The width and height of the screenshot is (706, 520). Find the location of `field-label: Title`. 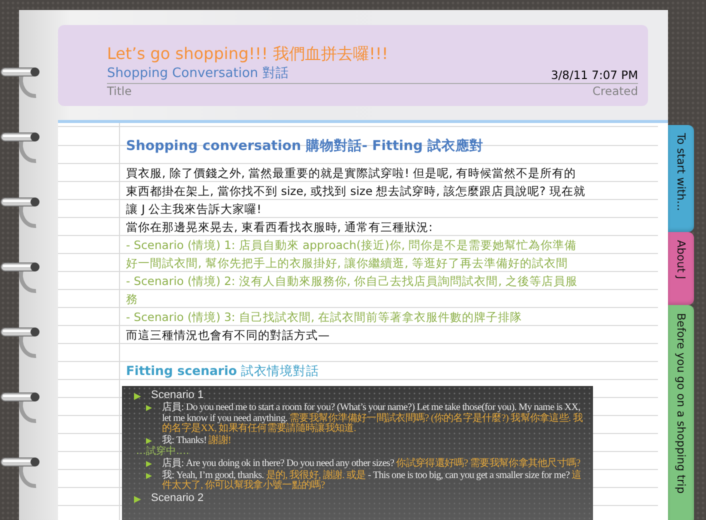

field-label: Title is located at coordinates (119, 91).